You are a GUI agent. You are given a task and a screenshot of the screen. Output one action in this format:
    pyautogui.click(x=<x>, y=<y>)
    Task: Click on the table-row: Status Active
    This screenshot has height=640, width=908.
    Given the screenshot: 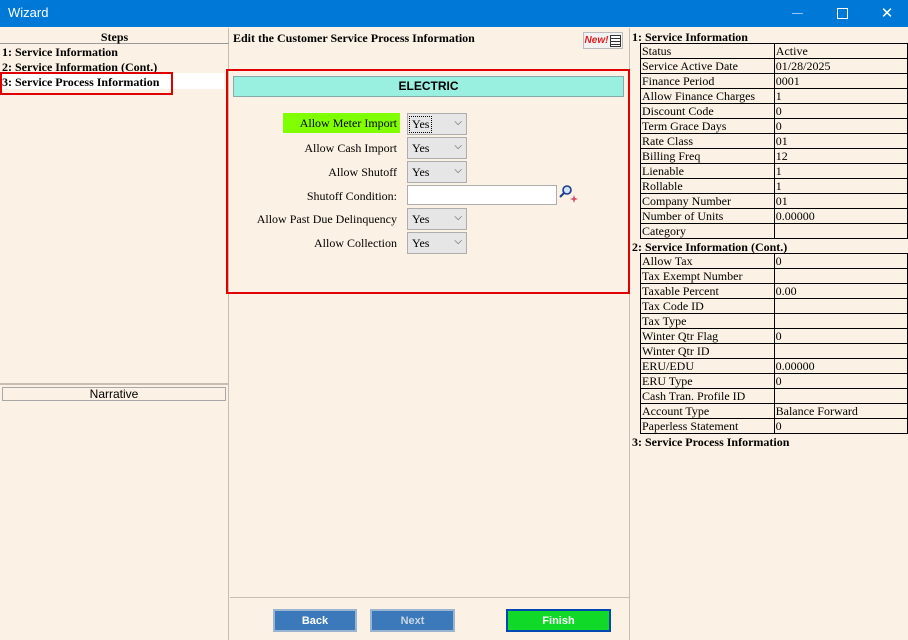 What is the action you would take?
    pyautogui.click(x=774, y=51)
    